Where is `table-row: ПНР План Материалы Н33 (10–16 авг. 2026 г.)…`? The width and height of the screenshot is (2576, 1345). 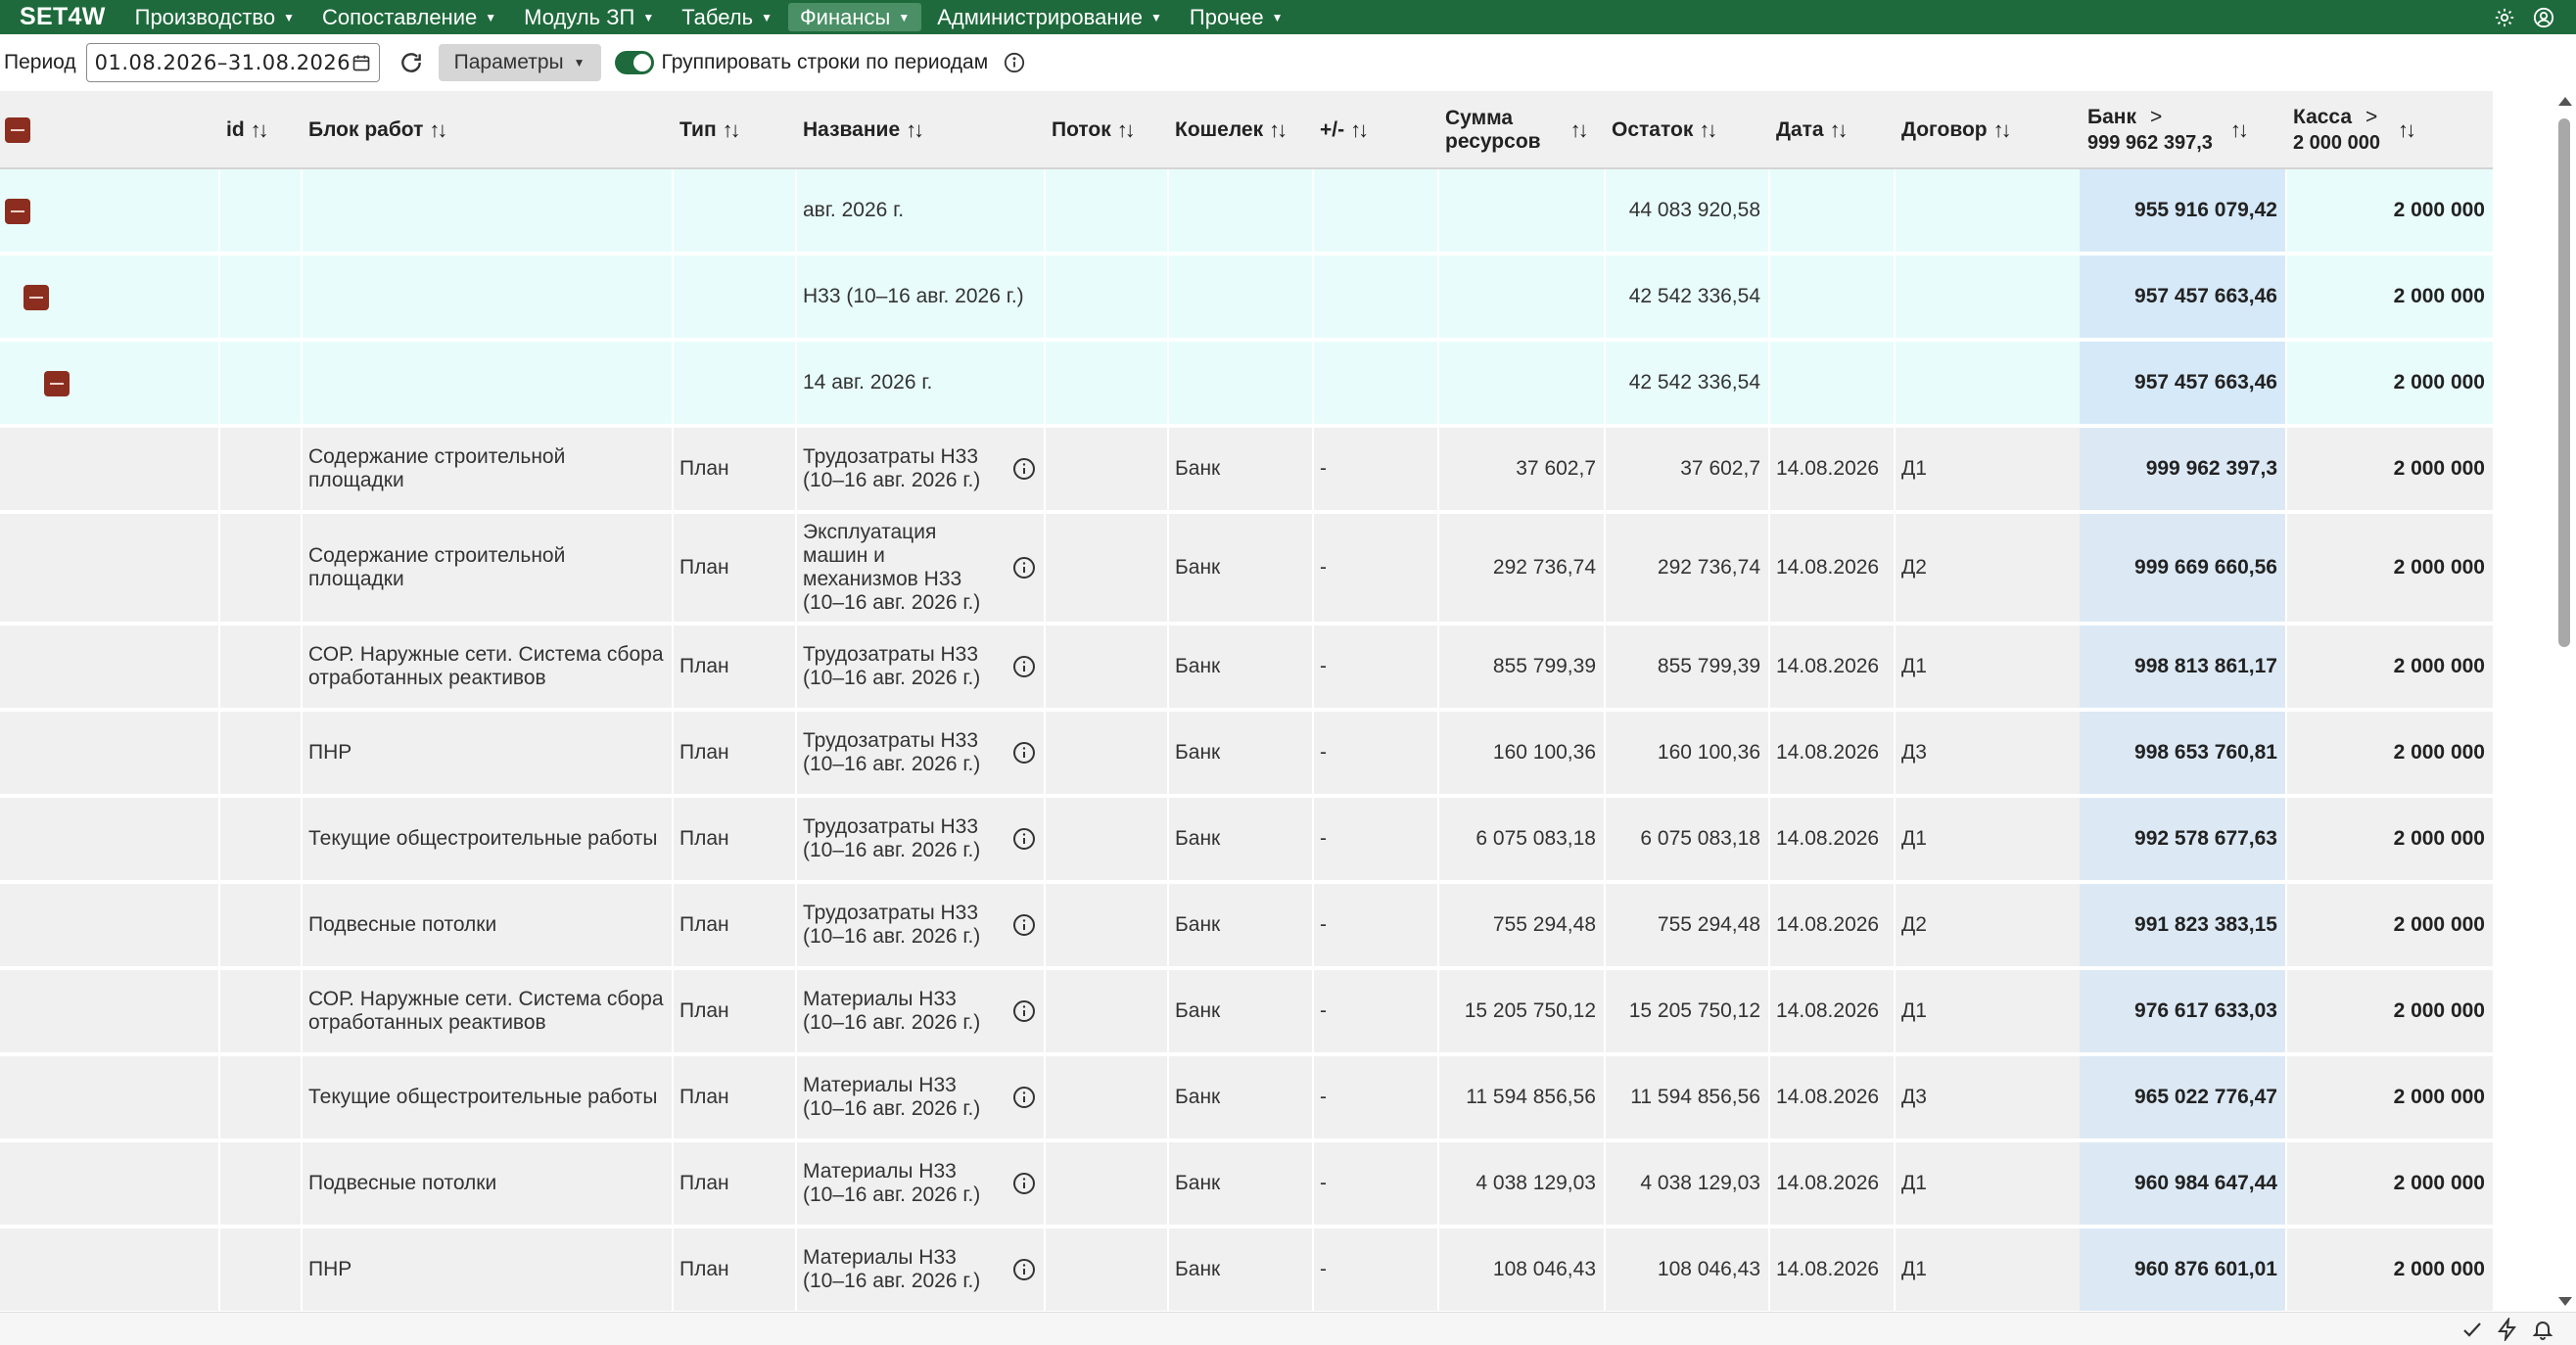 table-row: ПНР План Материалы Н33 (10–16 авг. 2026 г.)… is located at coordinates (1246, 1270).